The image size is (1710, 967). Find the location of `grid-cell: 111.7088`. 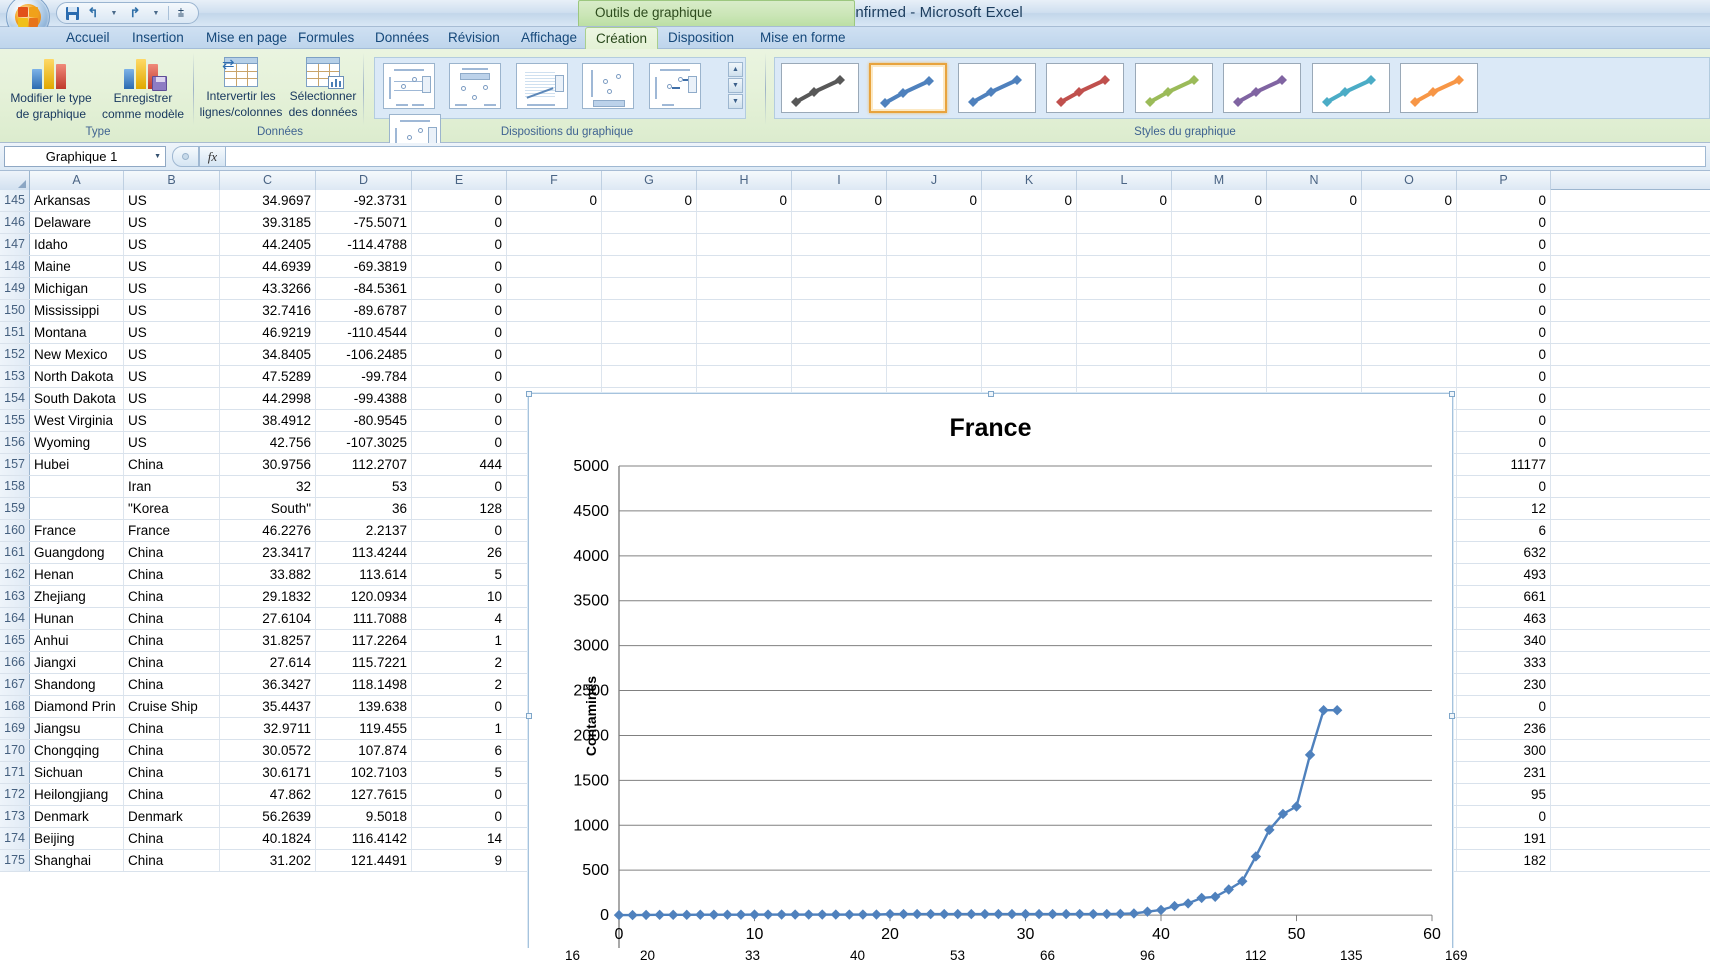

grid-cell: 111.7088 is located at coordinates (364, 618).